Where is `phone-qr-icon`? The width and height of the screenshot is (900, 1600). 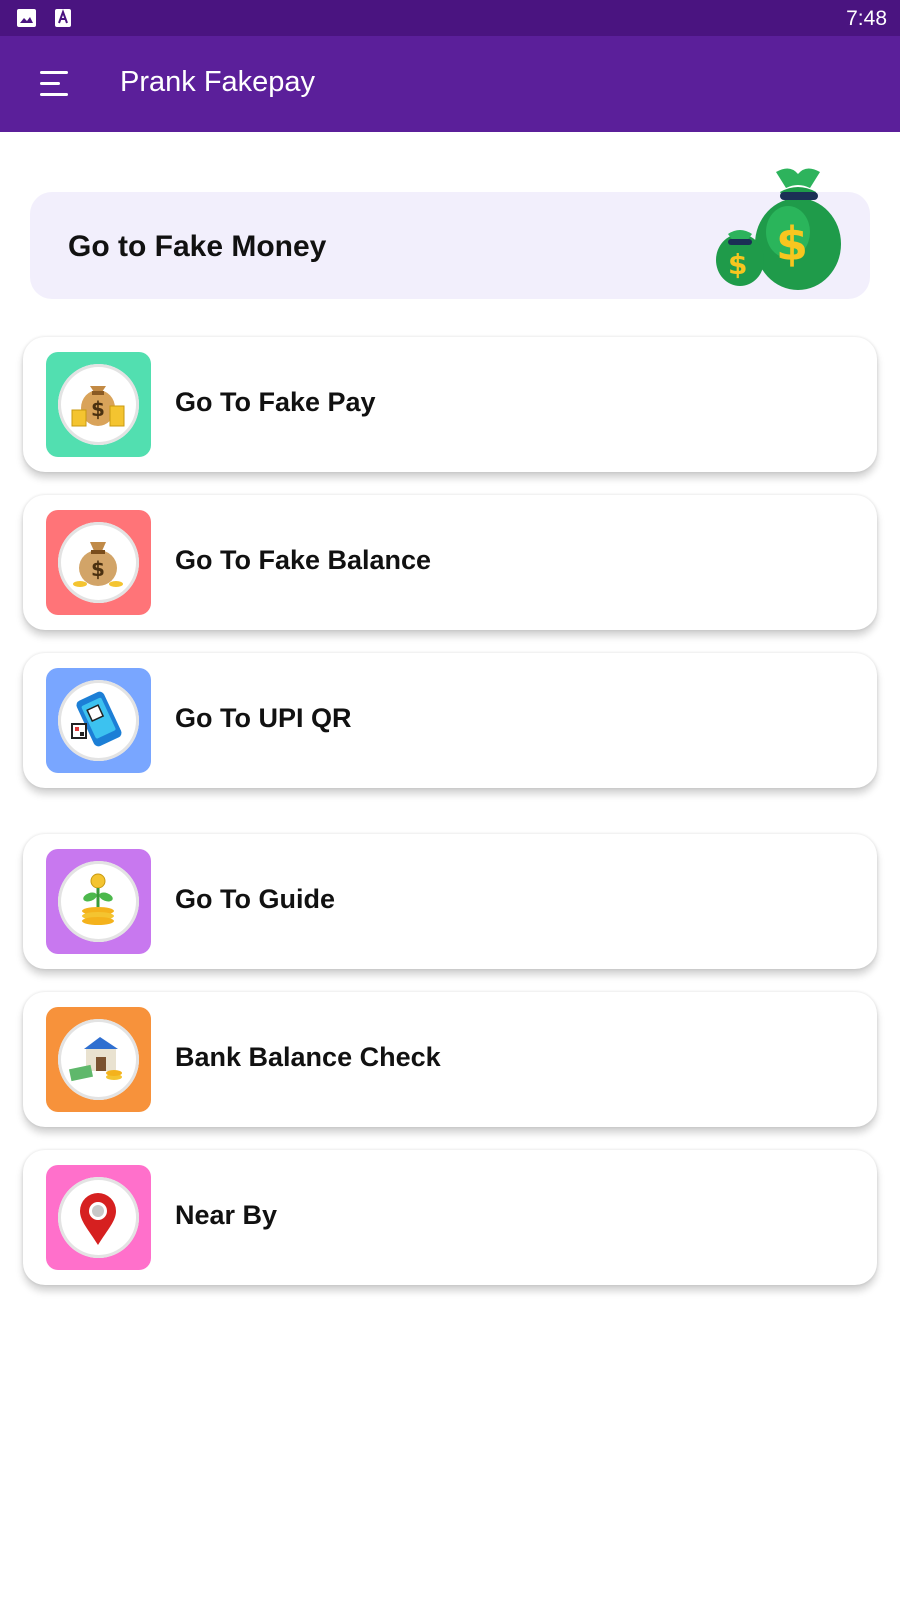 phone-qr-icon is located at coordinates (96, 719).